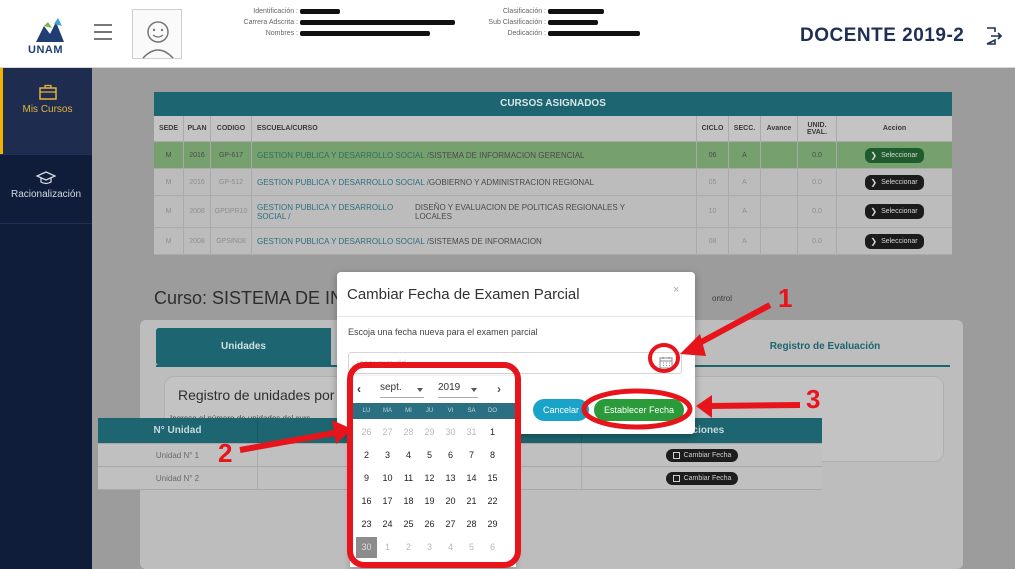 Image resolution: width=1015 pixels, height=569 pixels. Describe the element at coordinates (449, 387) in the screenshot. I see `year-value: 2019` at that location.